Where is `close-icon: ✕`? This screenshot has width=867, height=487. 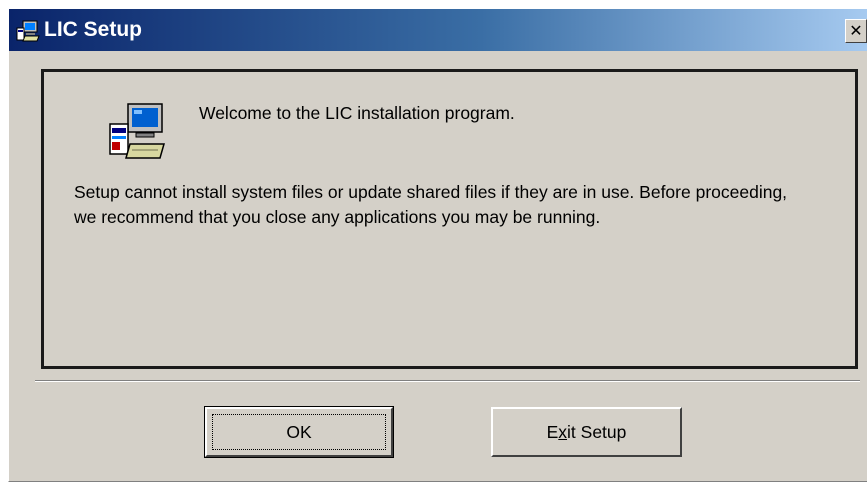 close-icon: ✕ is located at coordinates (856, 31).